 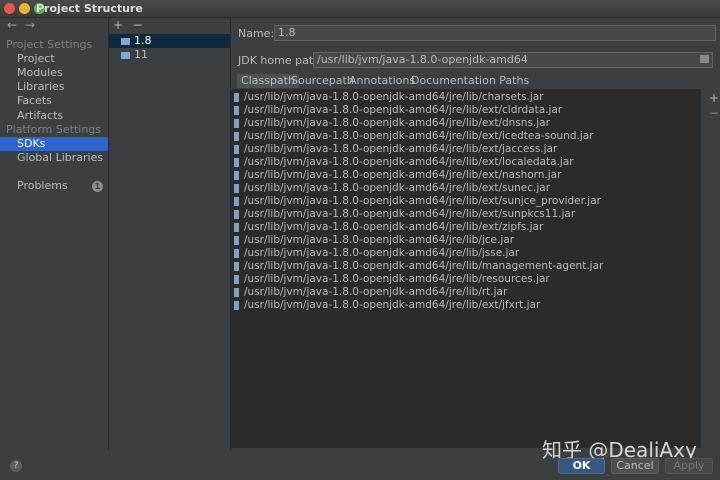 I want to click on sdk-item-label: 1.8, so click(x=143, y=40).